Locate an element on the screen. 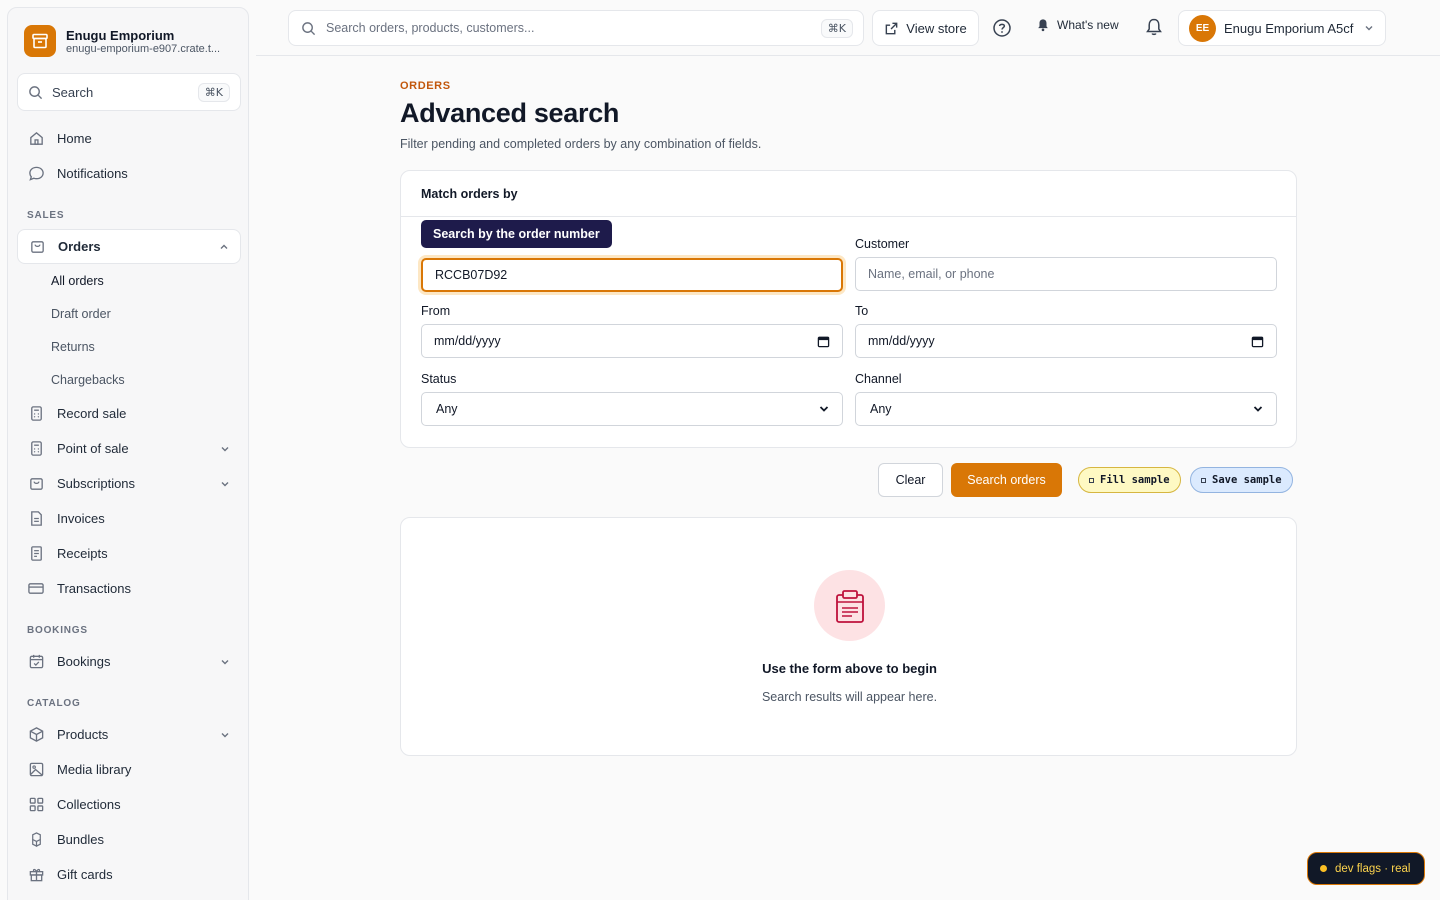 The height and width of the screenshot is (900, 1440). sidebar-item-bundles: Bundles is located at coordinates (129, 839).